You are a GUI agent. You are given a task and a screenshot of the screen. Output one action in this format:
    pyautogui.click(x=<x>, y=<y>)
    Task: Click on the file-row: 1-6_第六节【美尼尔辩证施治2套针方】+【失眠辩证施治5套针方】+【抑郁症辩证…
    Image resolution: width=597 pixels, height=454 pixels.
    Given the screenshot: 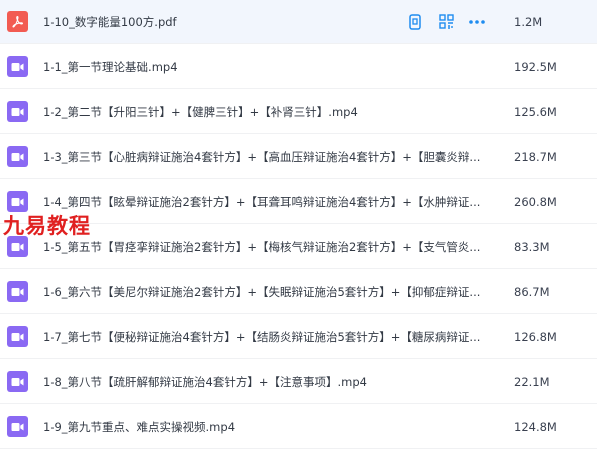 What is the action you would take?
    pyautogui.click(x=298, y=292)
    